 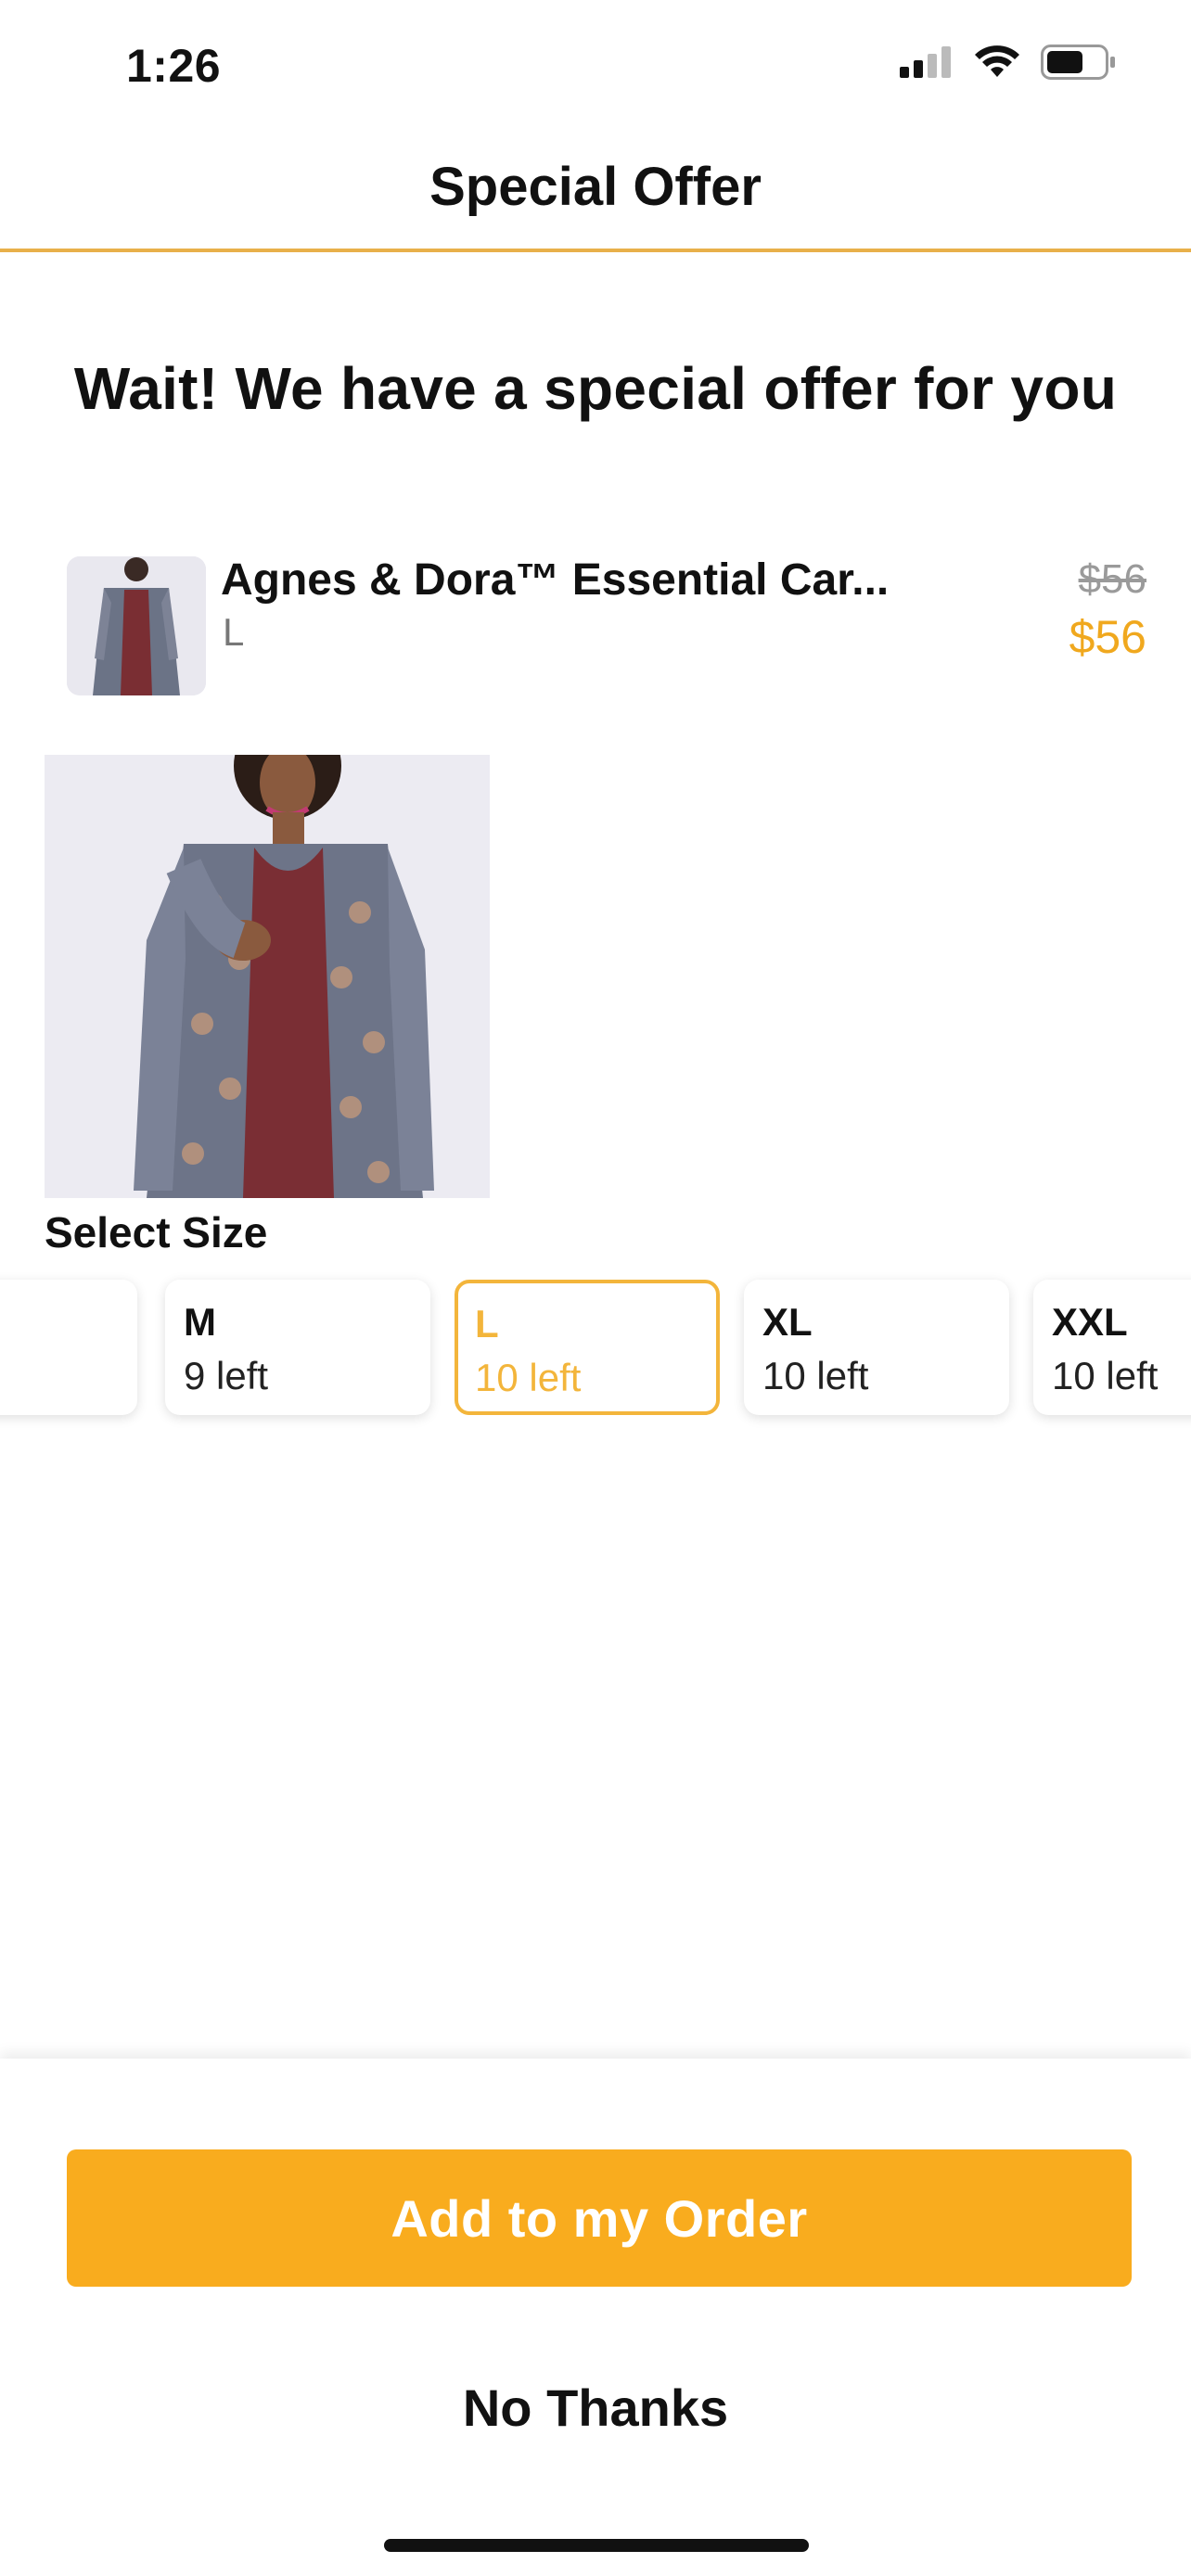 I want to click on status-time: 1:26, so click(x=174, y=66).